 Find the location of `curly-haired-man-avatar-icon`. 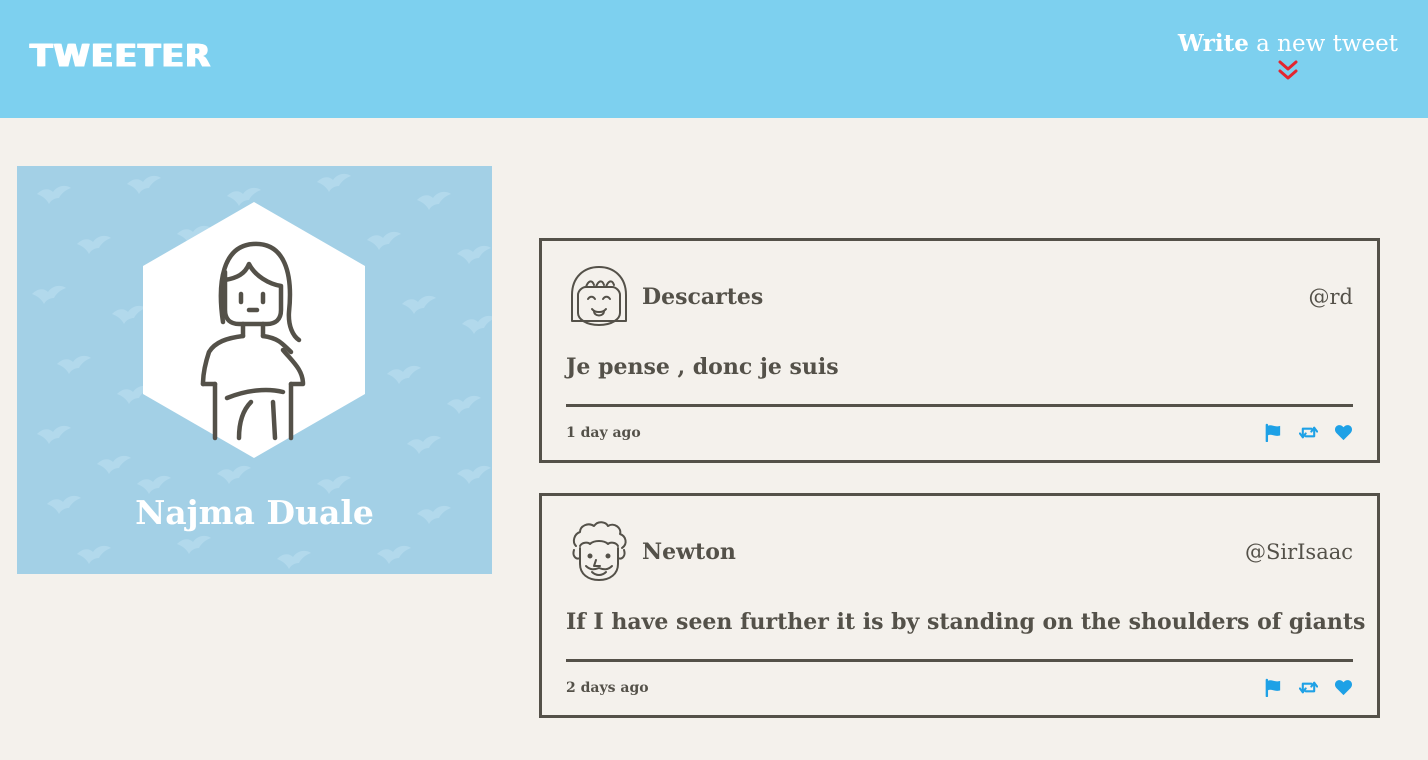

curly-haired-man-avatar-icon is located at coordinates (599, 551).